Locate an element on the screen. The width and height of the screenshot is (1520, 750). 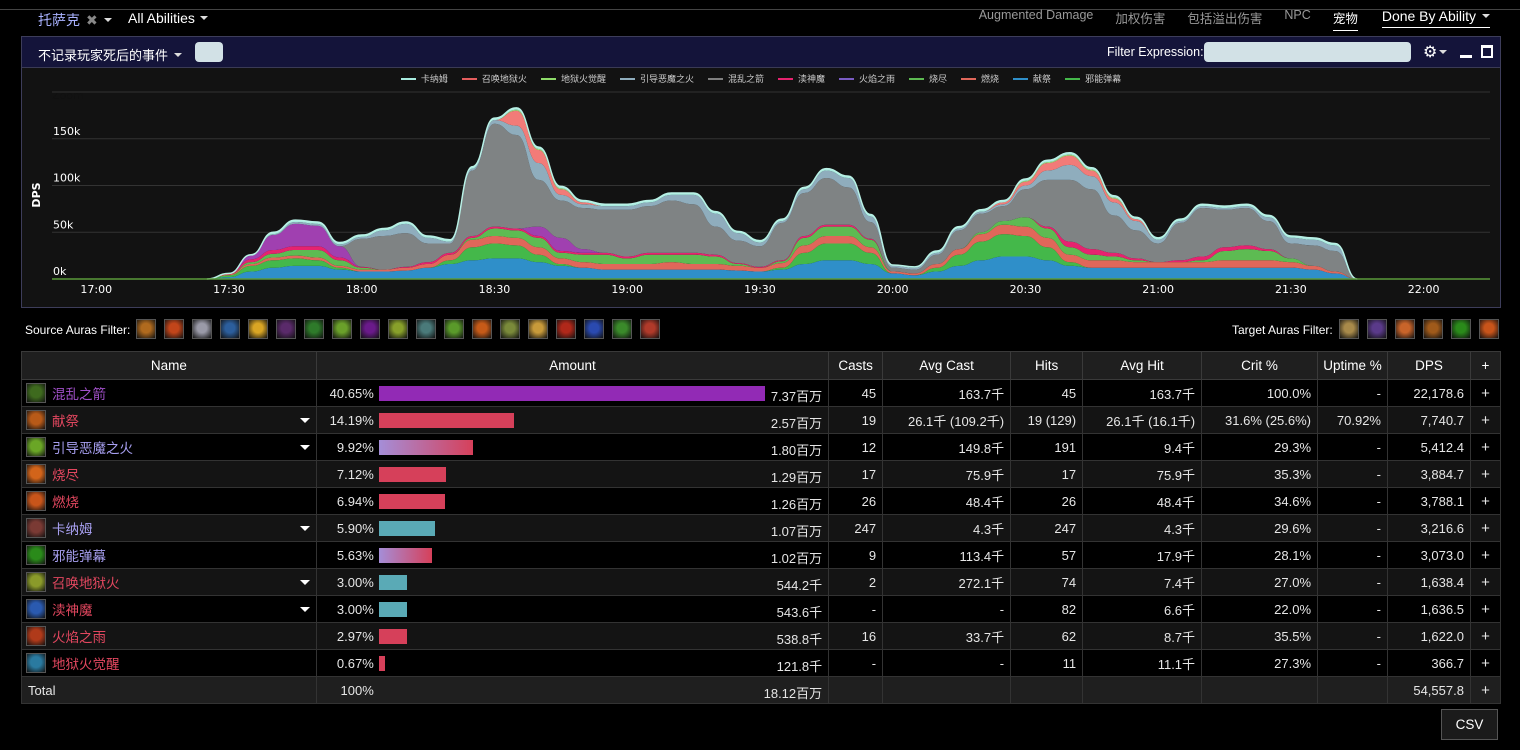
ability-name-link: 引导恶魔之火 is located at coordinates (92, 448).